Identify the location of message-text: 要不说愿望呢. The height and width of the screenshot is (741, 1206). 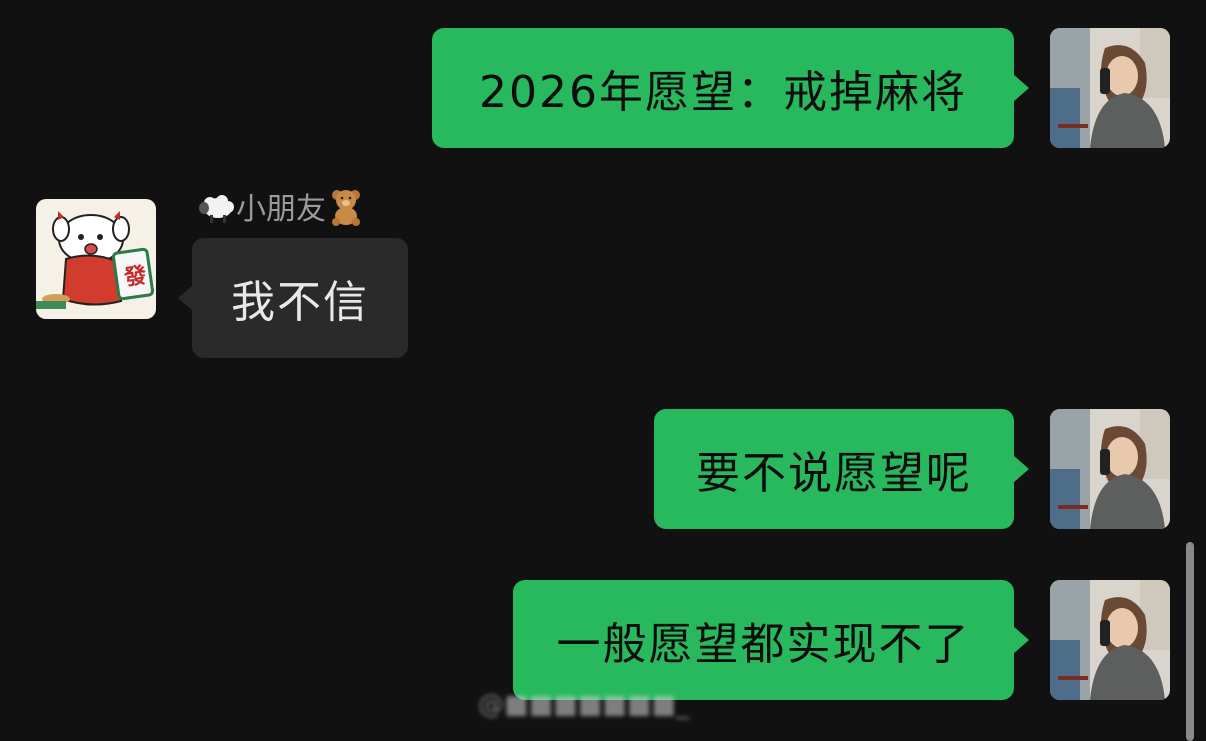
(834, 473).